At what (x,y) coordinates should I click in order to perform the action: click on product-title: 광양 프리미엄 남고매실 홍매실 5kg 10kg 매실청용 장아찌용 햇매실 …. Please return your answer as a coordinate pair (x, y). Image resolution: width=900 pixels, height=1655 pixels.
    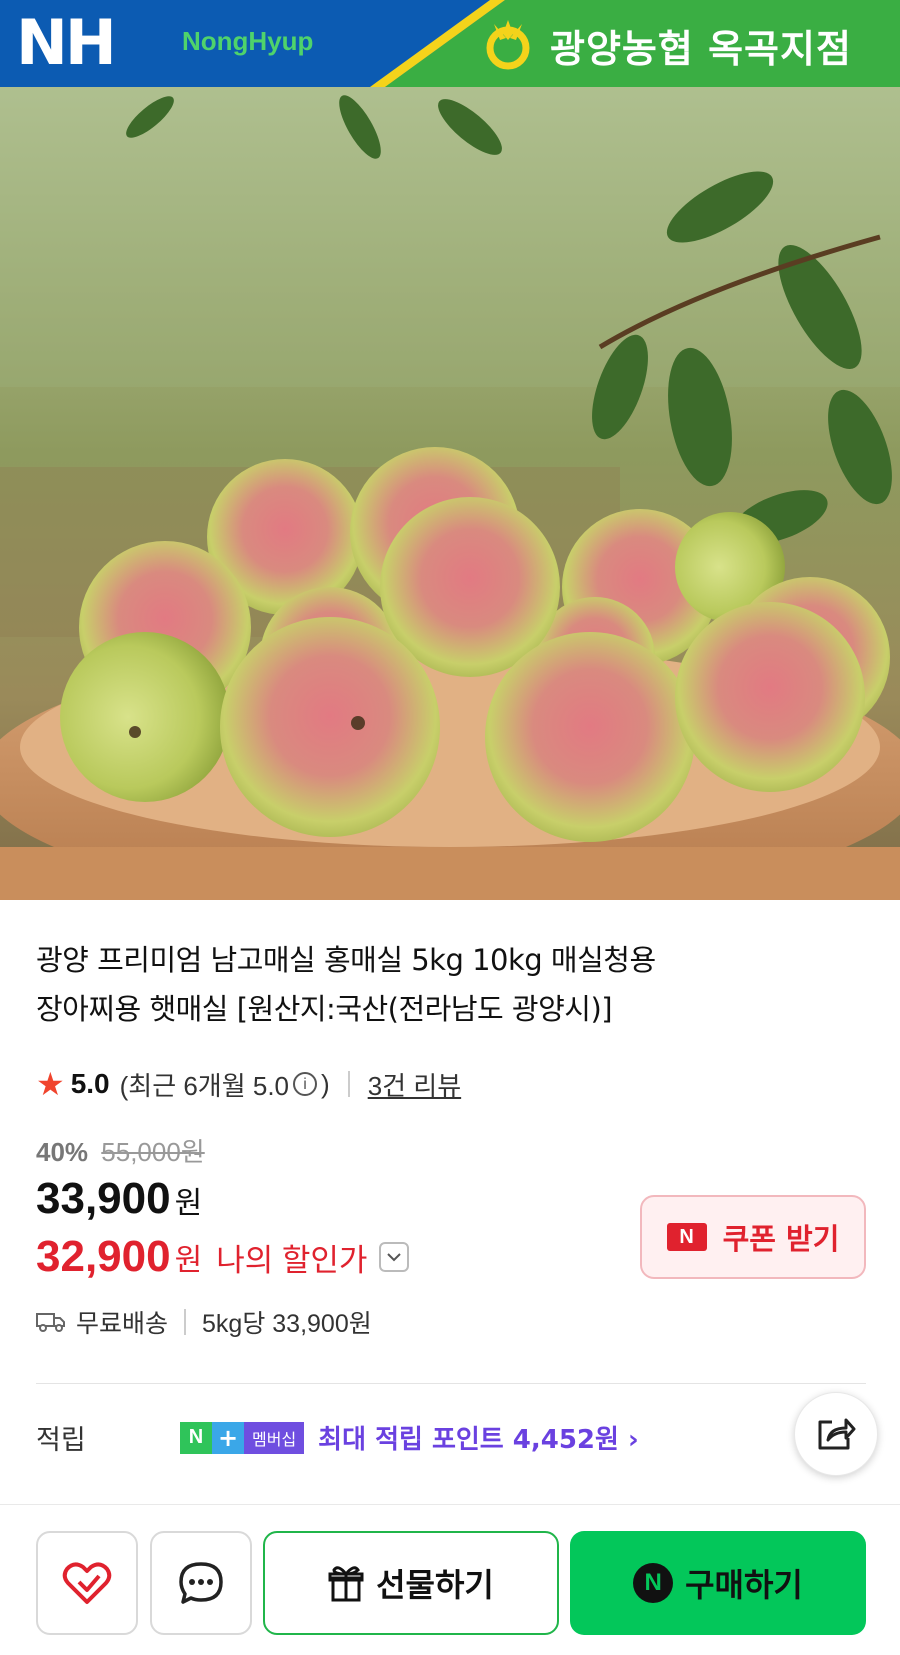
    Looking at the image, I should click on (446, 985).